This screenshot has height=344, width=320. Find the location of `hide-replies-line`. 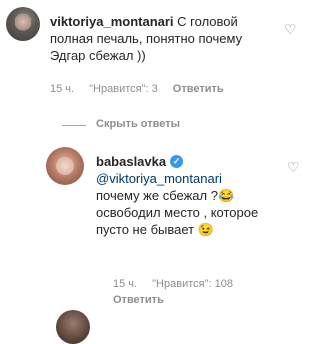

hide-replies-line is located at coordinates (74, 125).